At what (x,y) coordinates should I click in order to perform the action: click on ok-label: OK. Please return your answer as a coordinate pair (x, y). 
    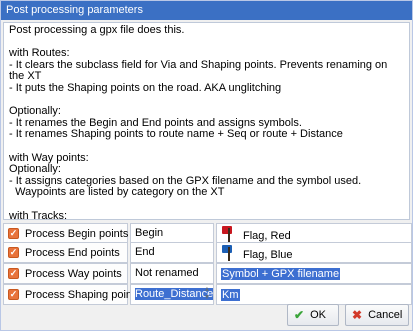
    Looking at the image, I should click on (318, 315).